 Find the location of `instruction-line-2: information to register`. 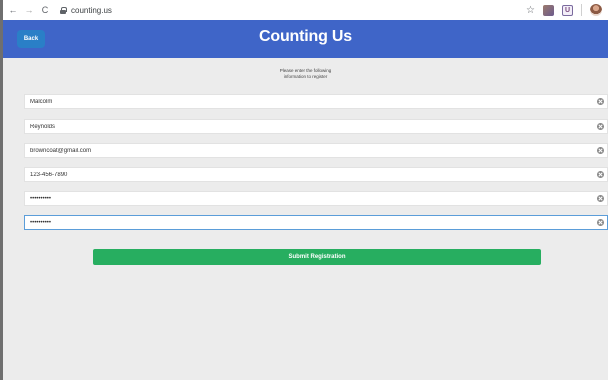

instruction-line-2: information to register is located at coordinates (305, 76).